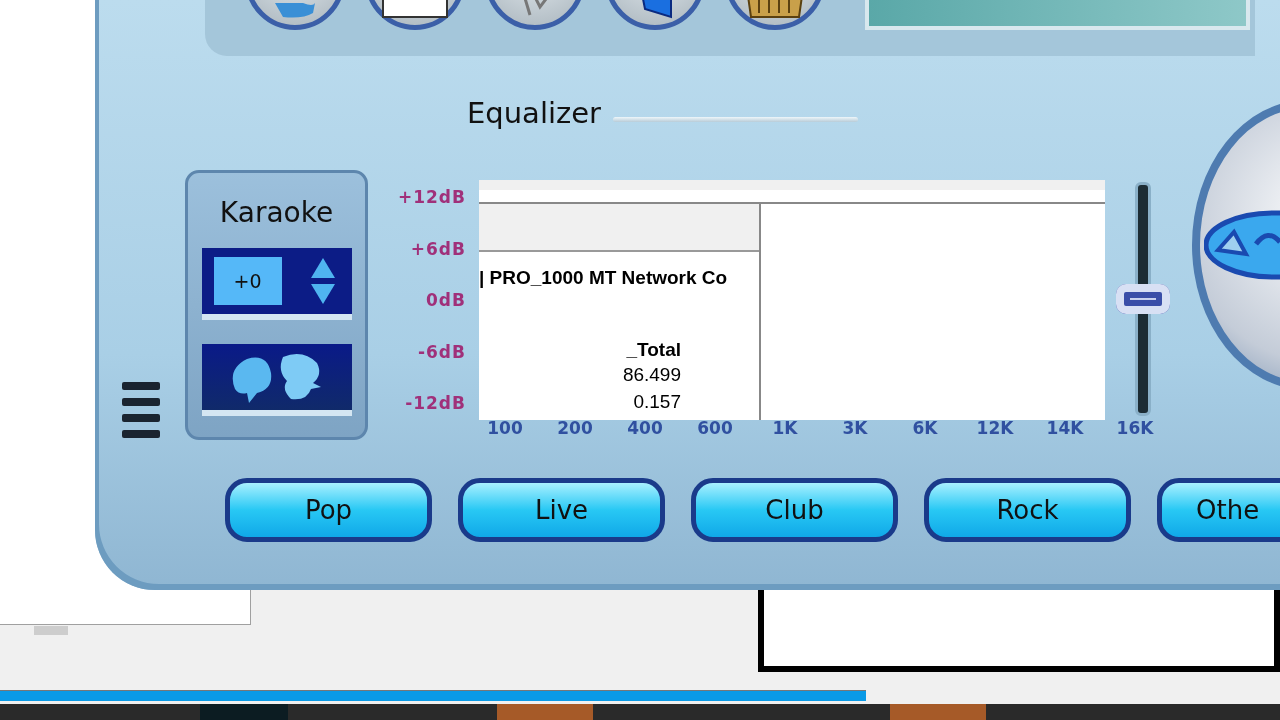  I want to click on counter-name: | PRO_1000 MT Network Co, so click(603, 278).